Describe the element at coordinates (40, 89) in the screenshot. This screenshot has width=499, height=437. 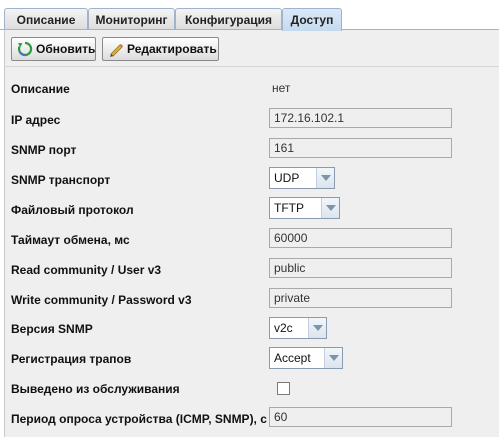
I see `description-label: Описание` at that location.